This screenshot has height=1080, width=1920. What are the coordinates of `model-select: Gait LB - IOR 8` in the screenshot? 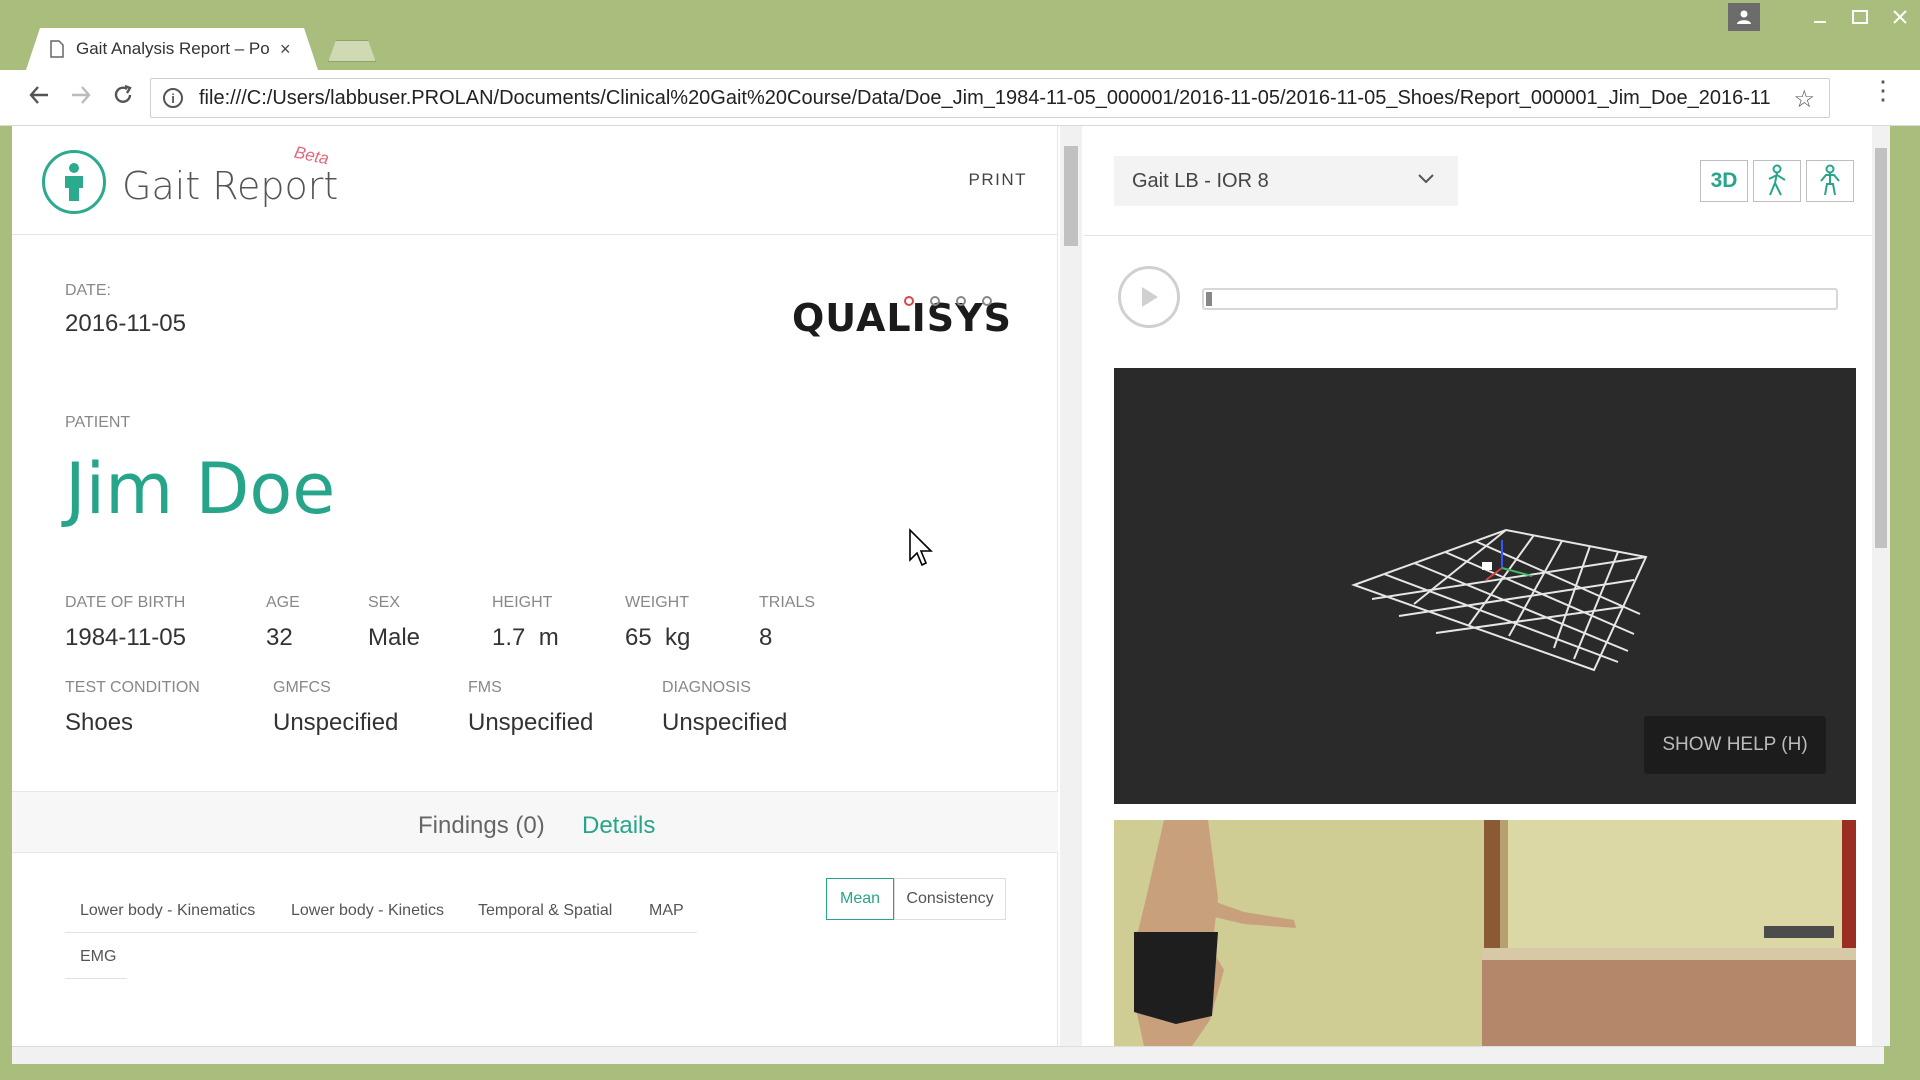 It's located at (1286, 181).